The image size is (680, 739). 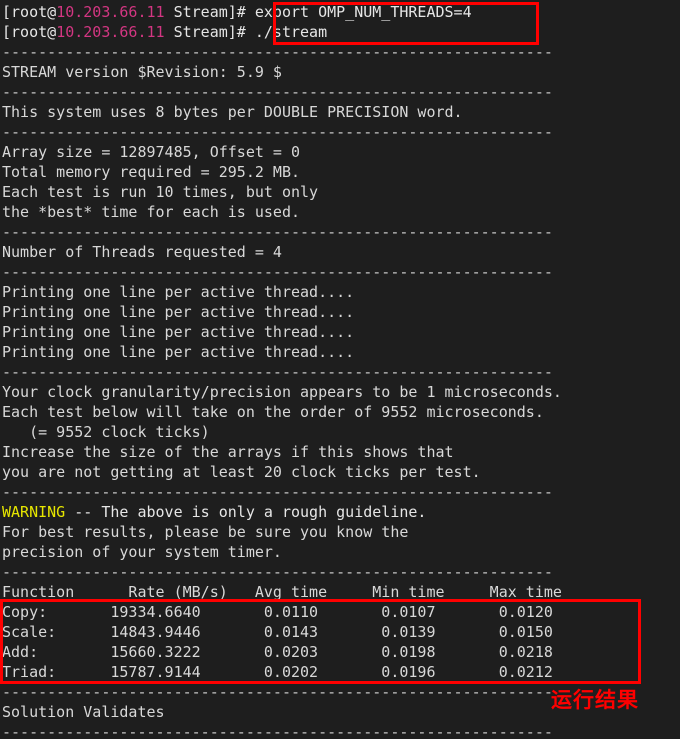 I want to click on prompt-line-2: [root@10.203.66.11 Stream]# ./stream, so click(x=341, y=32).